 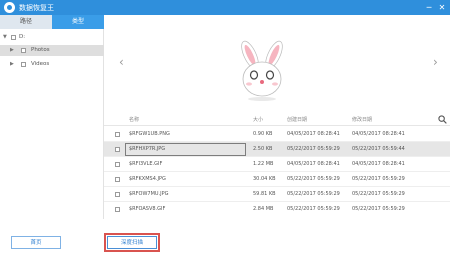 What do you see at coordinates (9, 7) in the screenshot?
I see `app-logo-icon` at bounding box center [9, 7].